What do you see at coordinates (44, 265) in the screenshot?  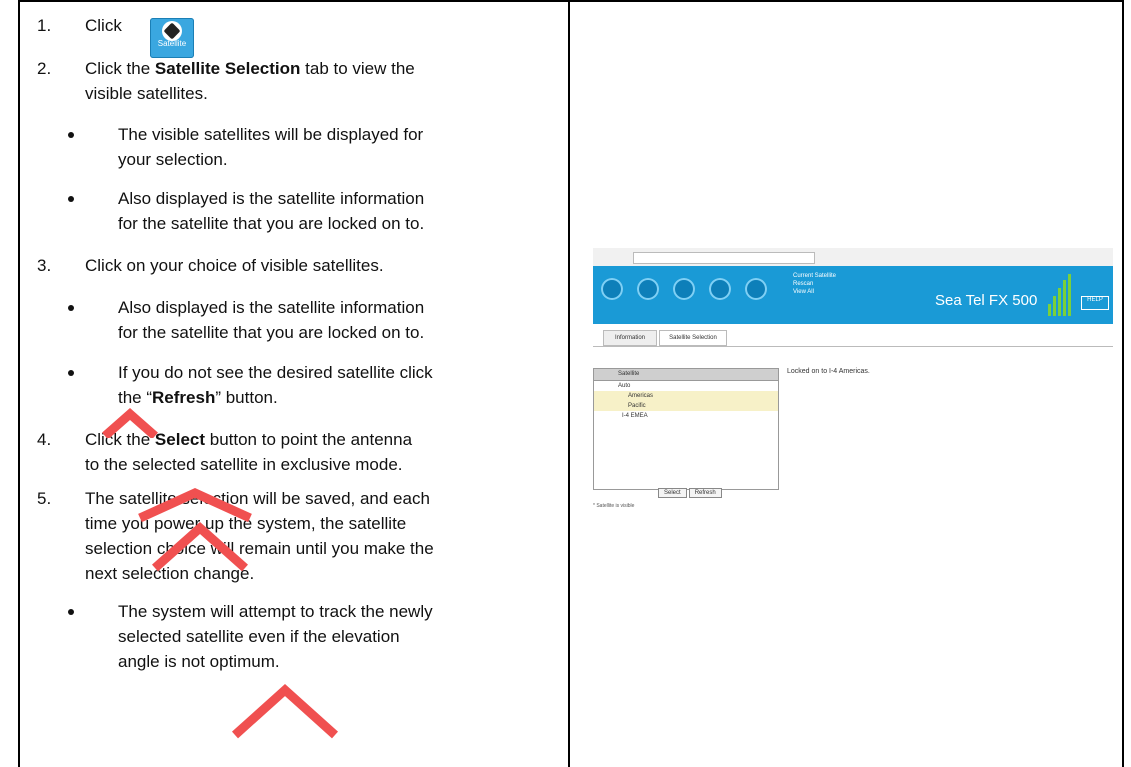 I see `step-number: 3.` at bounding box center [44, 265].